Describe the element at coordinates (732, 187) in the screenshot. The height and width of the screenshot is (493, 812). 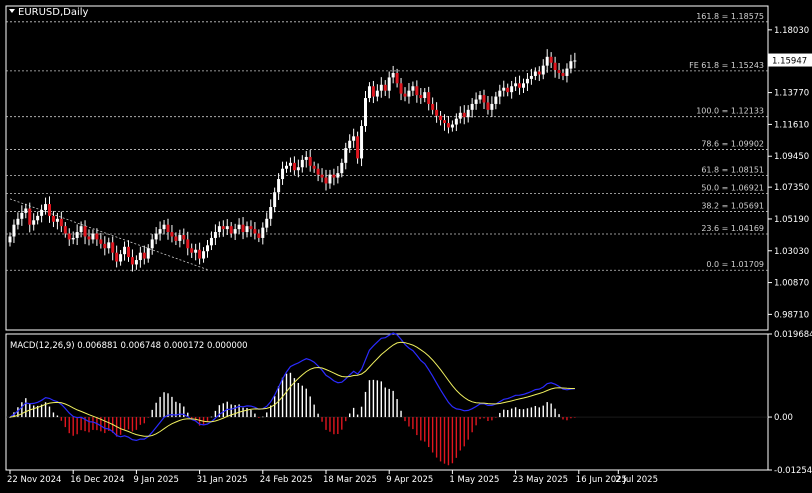
I see `fib-level-label: 50.0 = 1.06921` at that location.